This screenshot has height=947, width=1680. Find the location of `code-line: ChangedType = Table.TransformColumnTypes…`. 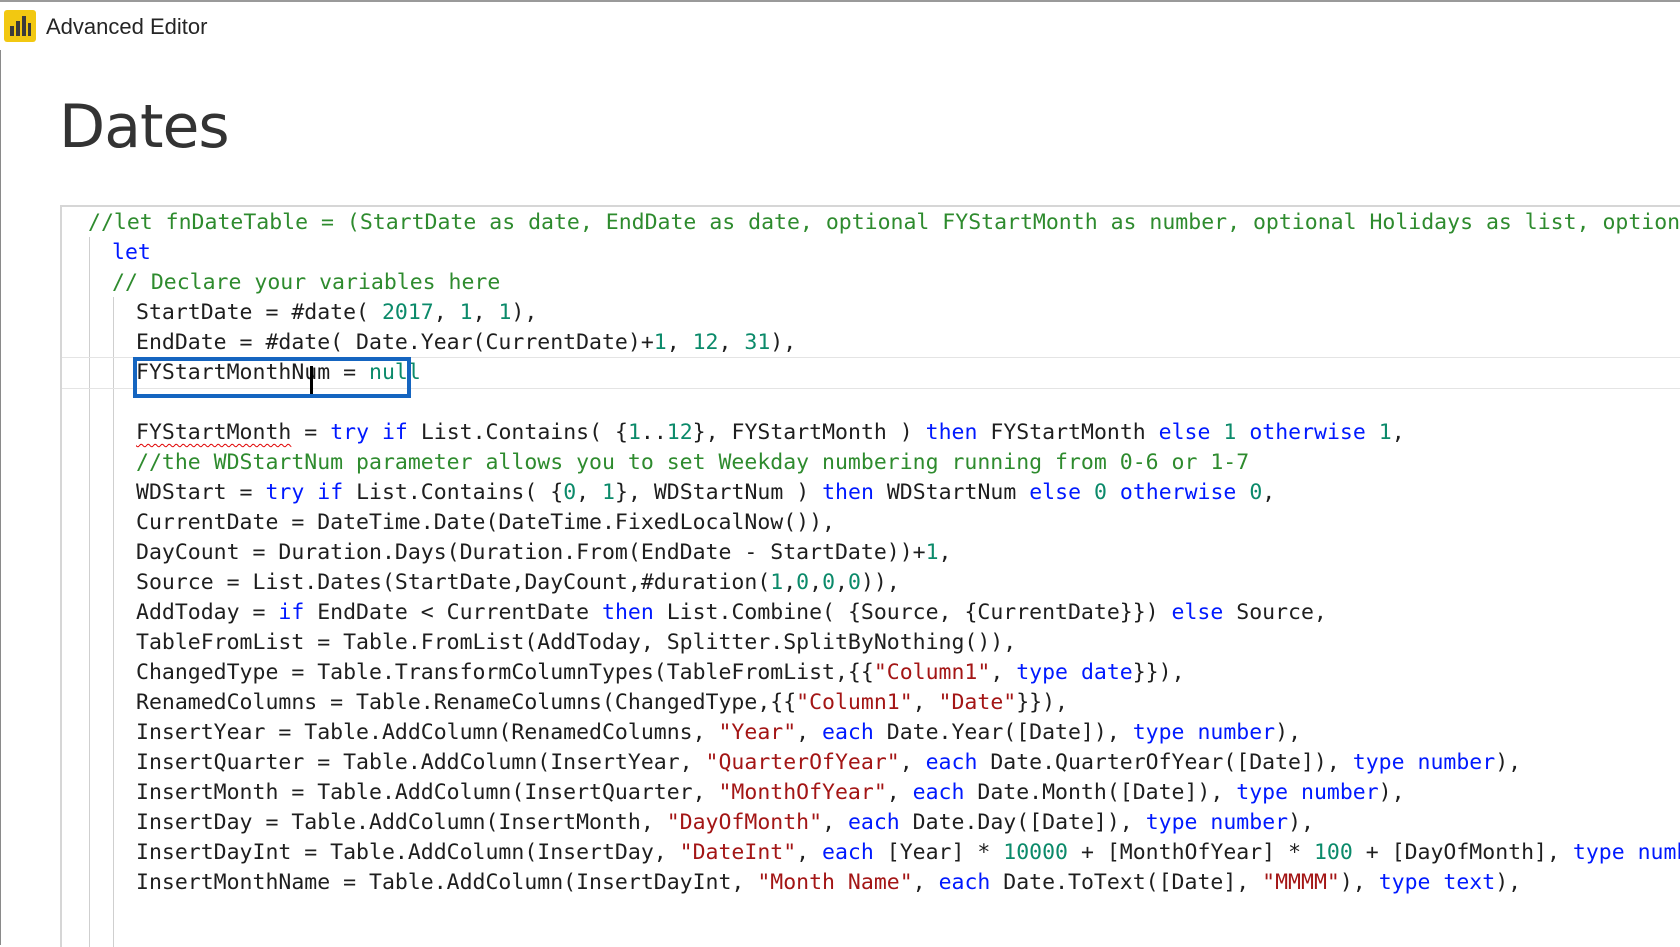

code-line: ChangedType = Table.TransformColumnTypes… is located at coordinates (871, 673).